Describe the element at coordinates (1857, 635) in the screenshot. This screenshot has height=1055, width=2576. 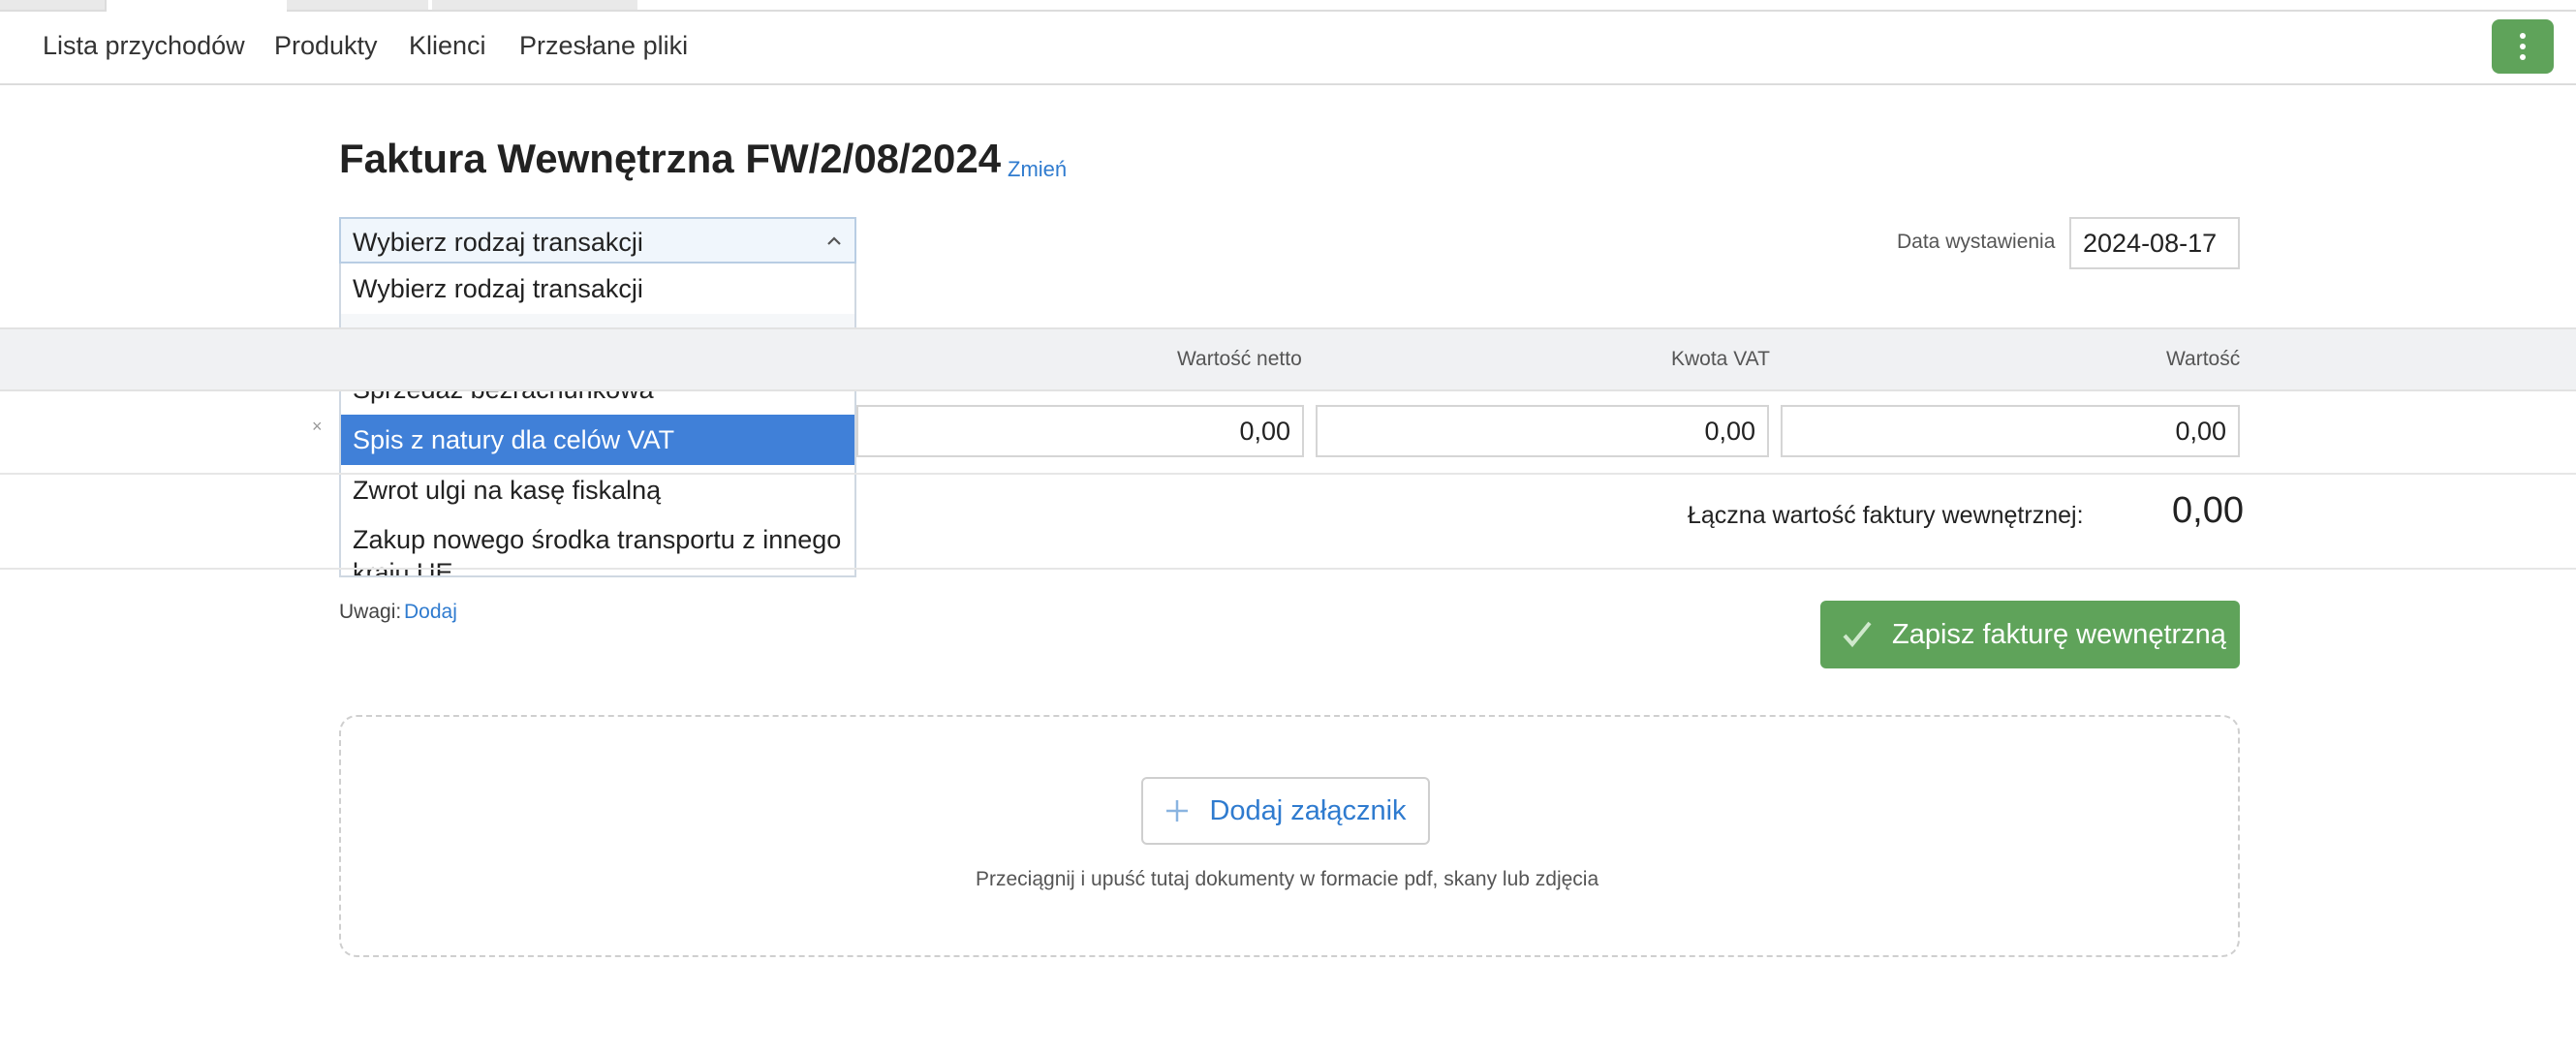
I see `checkmark-icon` at that location.